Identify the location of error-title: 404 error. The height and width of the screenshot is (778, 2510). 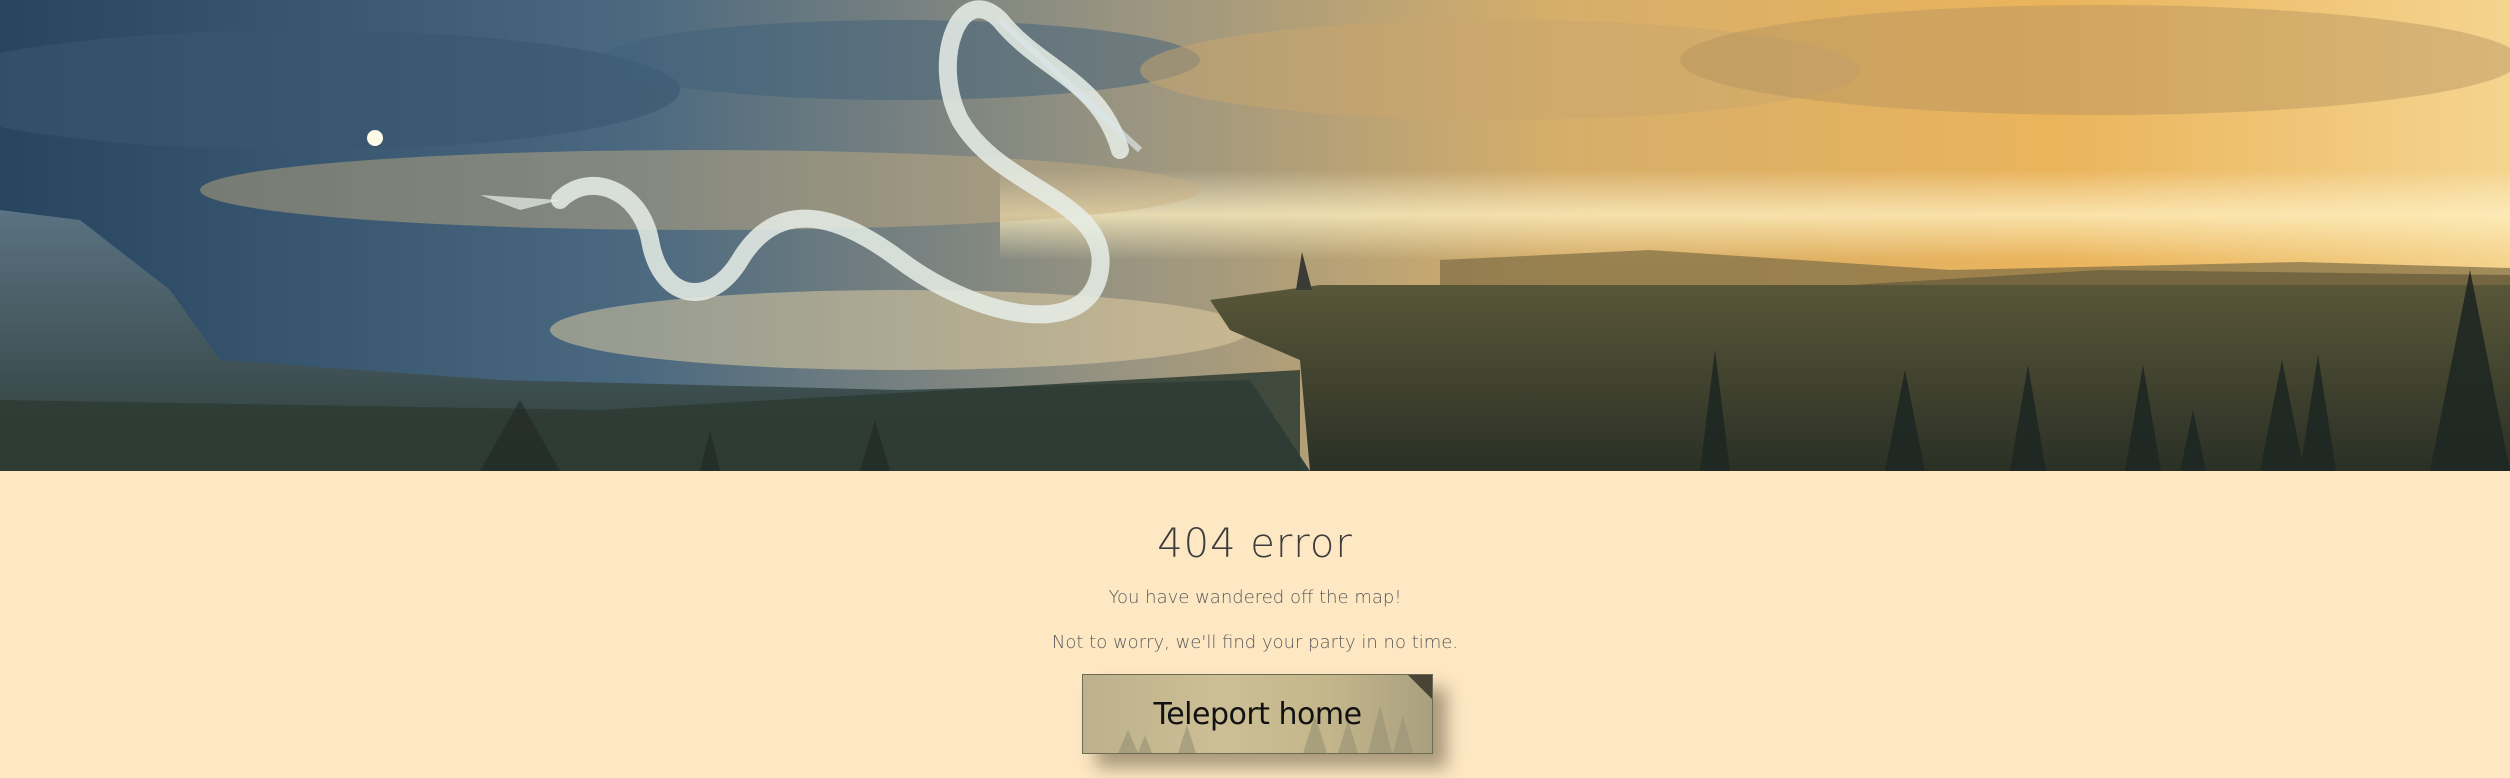
(1255, 544).